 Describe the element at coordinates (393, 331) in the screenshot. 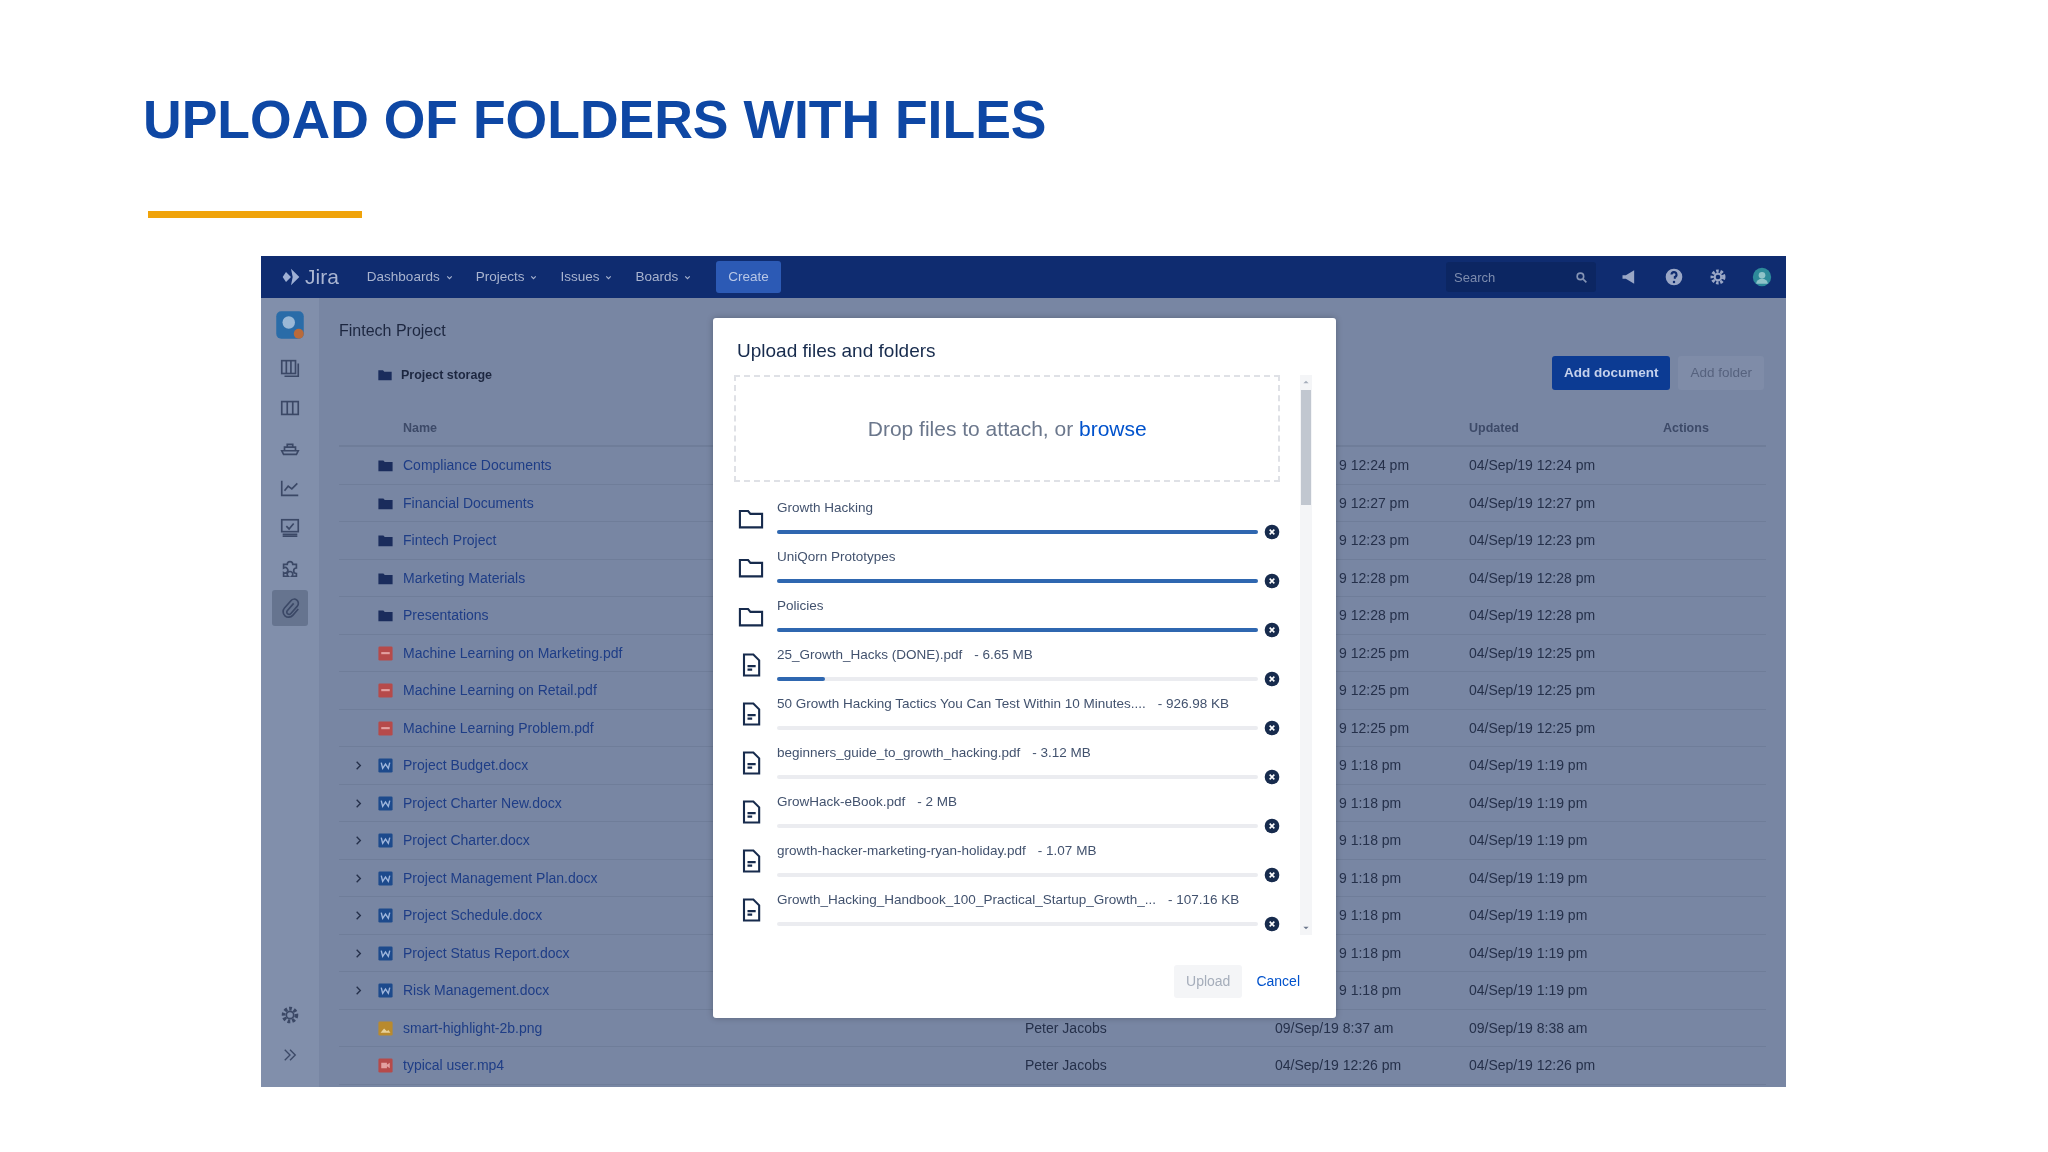

I see `project-title: Fintech Project` at that location.